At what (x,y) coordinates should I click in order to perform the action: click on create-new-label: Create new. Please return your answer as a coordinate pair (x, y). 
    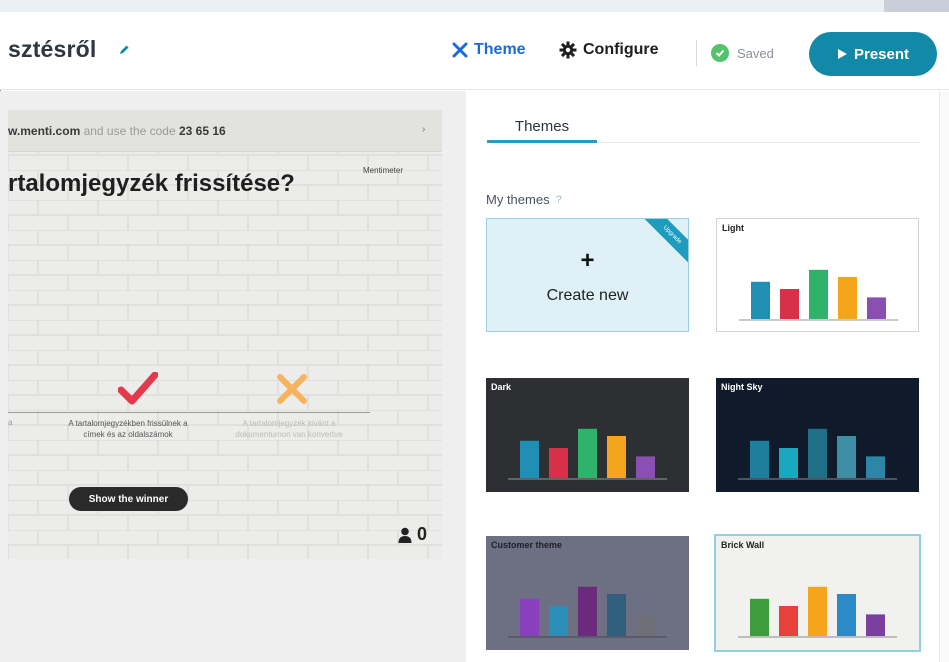
    Looking at the image, I should click on (587, 295).